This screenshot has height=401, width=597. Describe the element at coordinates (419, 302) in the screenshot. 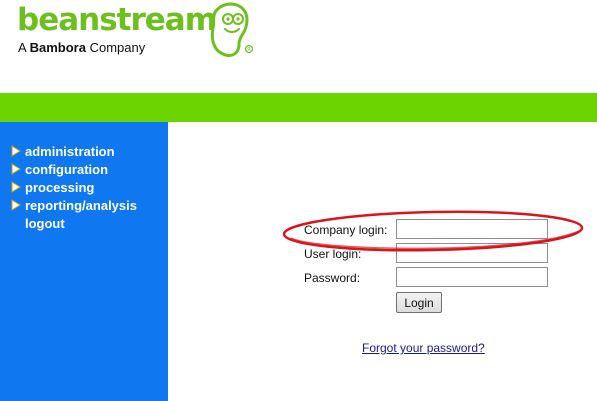

I see `login-button: Login` at that location.